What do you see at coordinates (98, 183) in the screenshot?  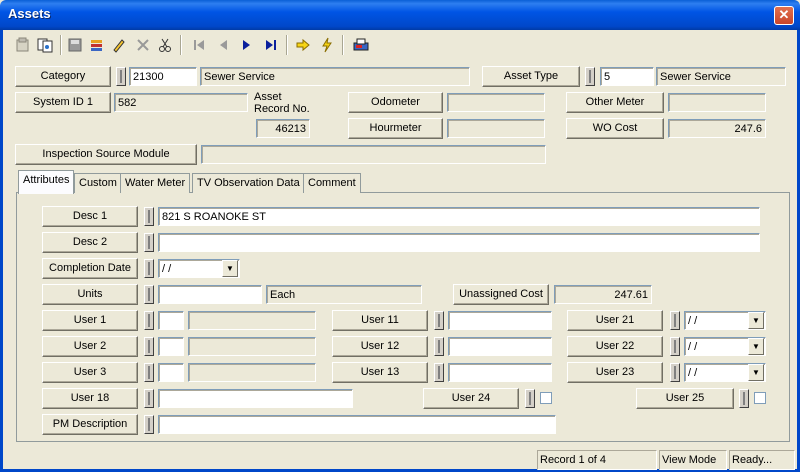 I see `tab-custom: Custom` at bounding box center [98, 183].